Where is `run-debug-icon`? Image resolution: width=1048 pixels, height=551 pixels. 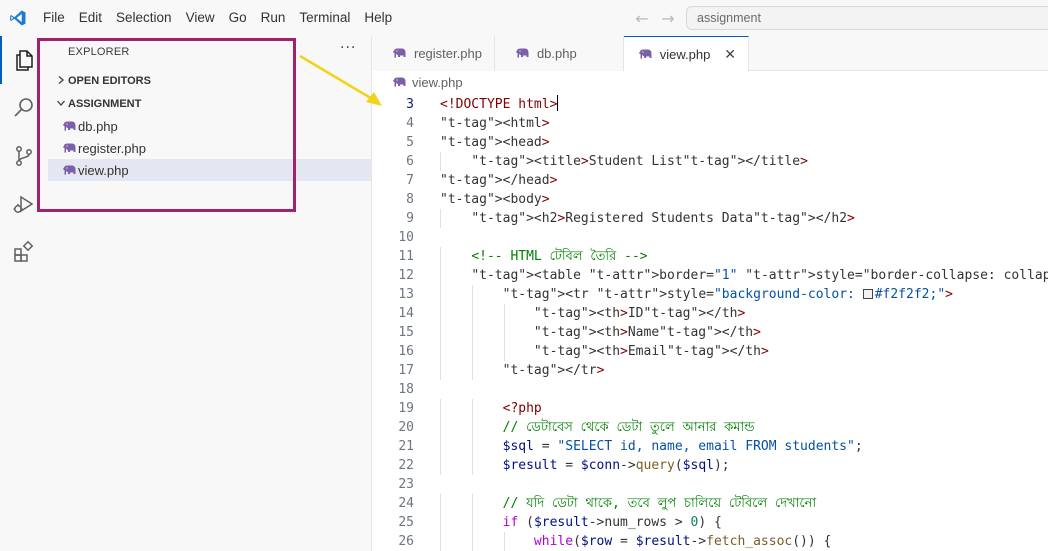
run-debug-icon is located at coordinates (24, 204).